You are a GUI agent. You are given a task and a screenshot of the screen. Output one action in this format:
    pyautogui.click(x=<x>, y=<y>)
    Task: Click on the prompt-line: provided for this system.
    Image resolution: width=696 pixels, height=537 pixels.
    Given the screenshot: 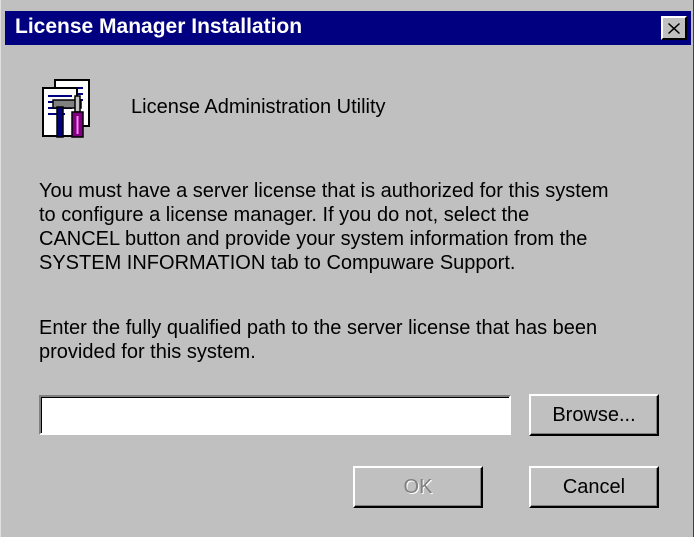 What is the action you would take?
    pyautogui.click(x=147, y=352)
    